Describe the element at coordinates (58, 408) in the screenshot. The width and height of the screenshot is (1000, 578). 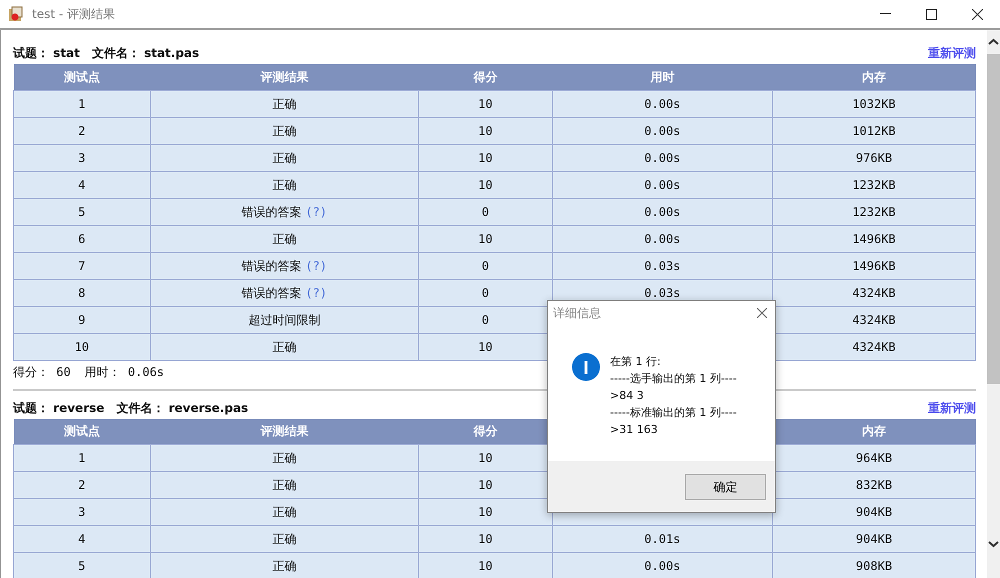
I see `problem-label: 试题： reverse` at that location.